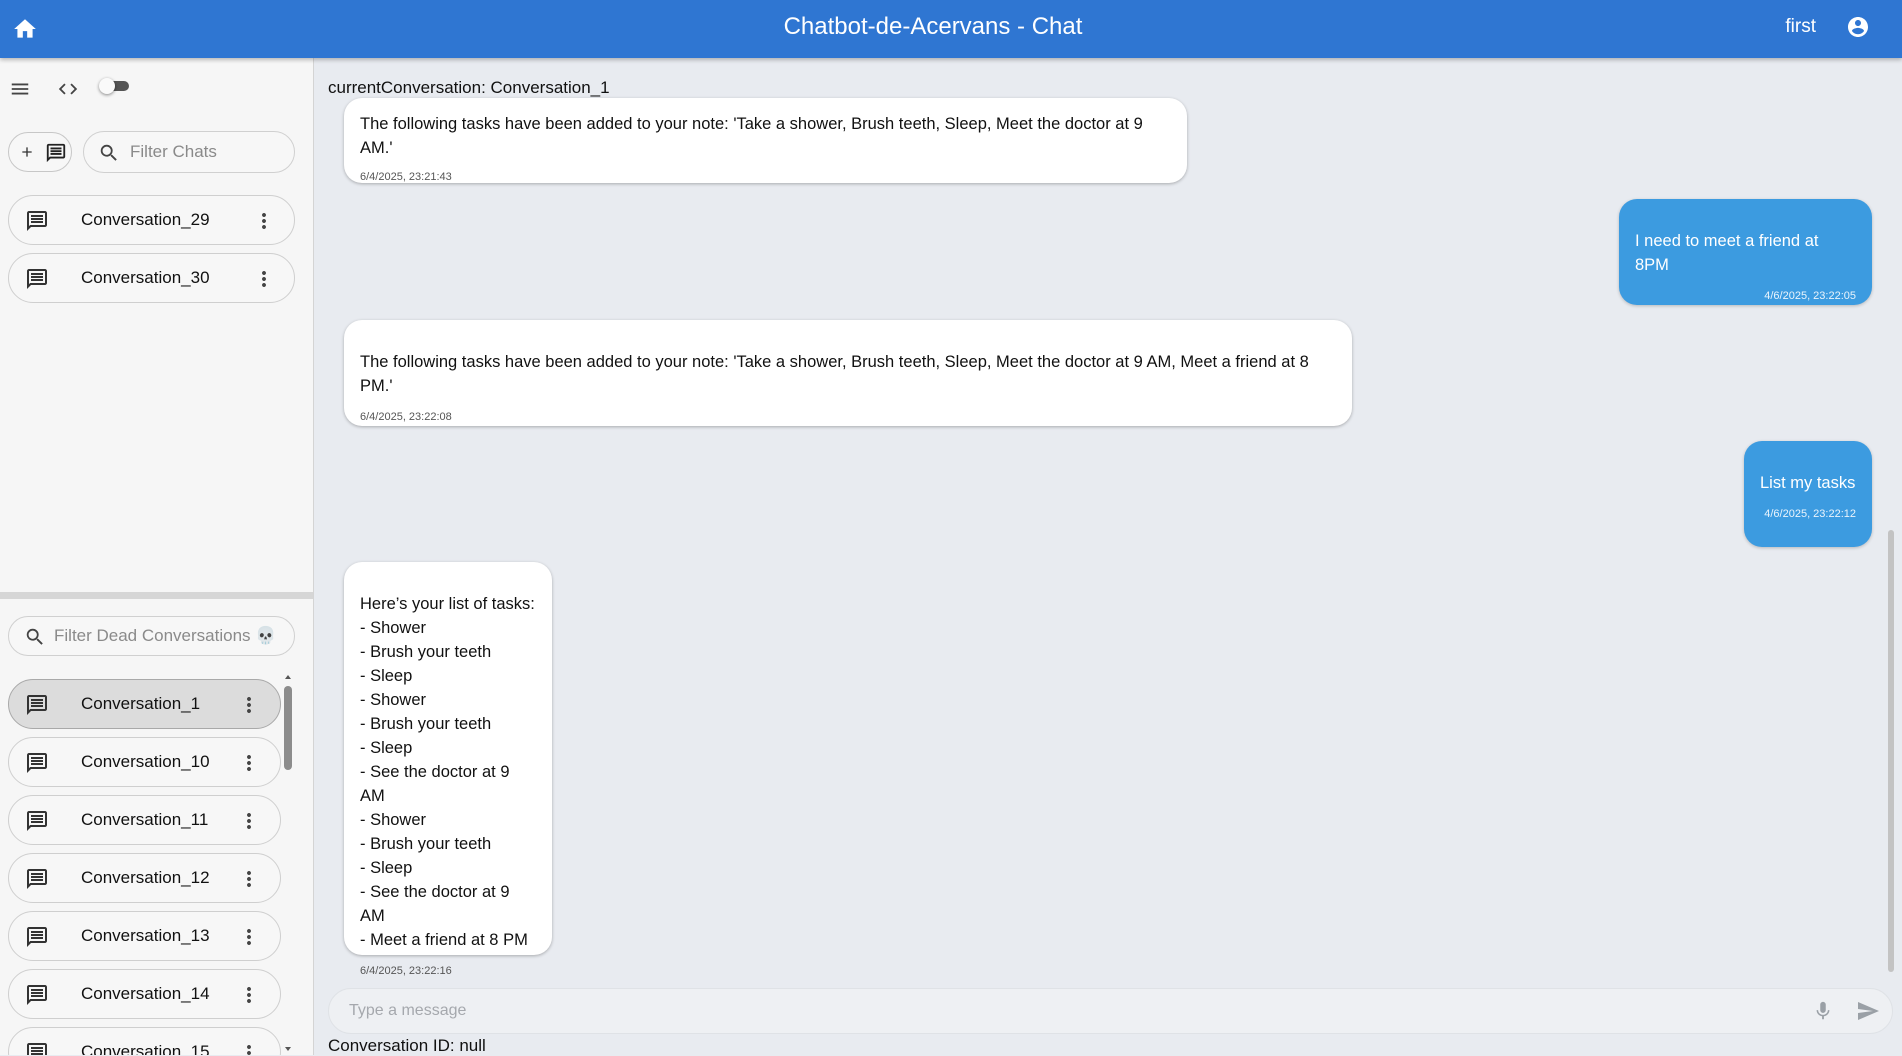 The width and height of the screenshot is (1902, 1056). I want to click on chat-item: Conversation_29, so click(151, 220).